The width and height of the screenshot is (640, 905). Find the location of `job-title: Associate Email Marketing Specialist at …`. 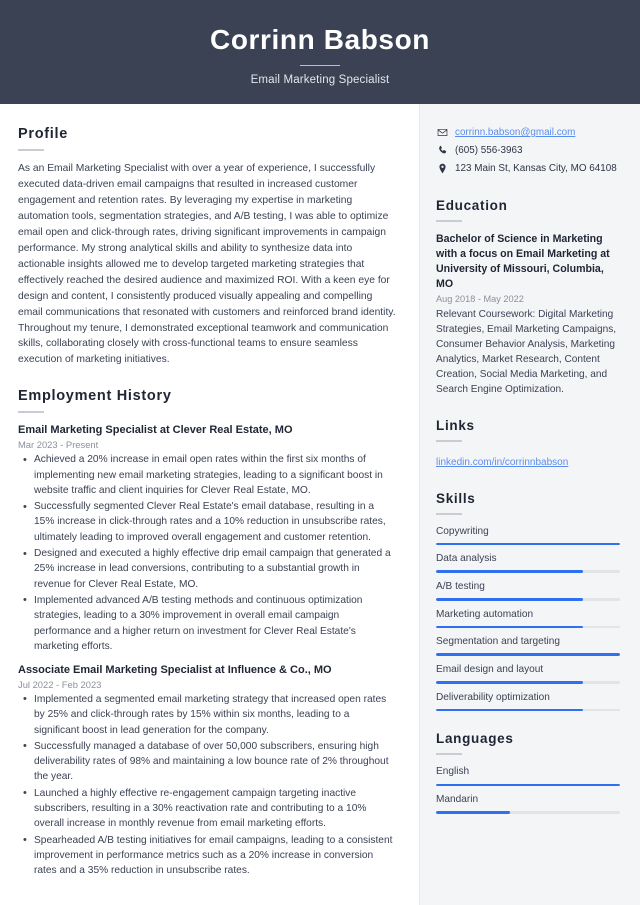

job-title: Associate Email Marketing Specialist at … is located at coordinates (175, 670).